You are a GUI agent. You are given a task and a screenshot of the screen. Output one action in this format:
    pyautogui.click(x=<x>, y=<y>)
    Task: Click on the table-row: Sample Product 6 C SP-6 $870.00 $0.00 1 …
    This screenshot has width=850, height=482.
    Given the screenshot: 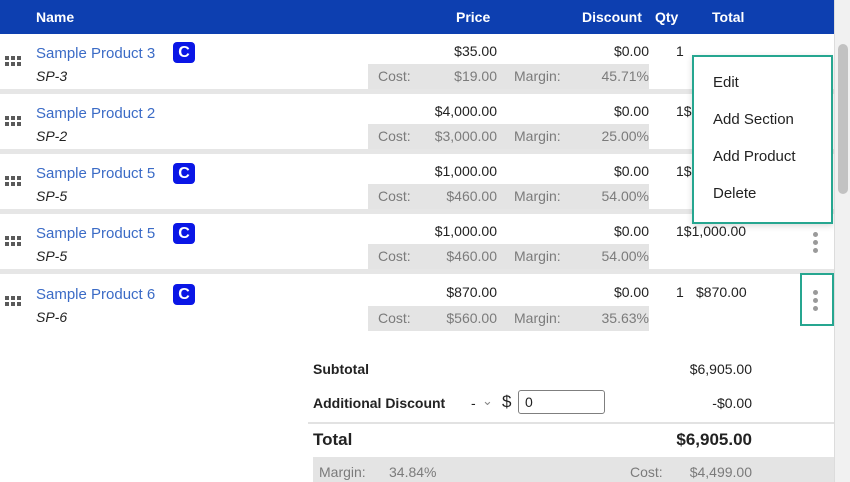 What is the action you would take?
    pyautogui.click(x=417, y=305)
    